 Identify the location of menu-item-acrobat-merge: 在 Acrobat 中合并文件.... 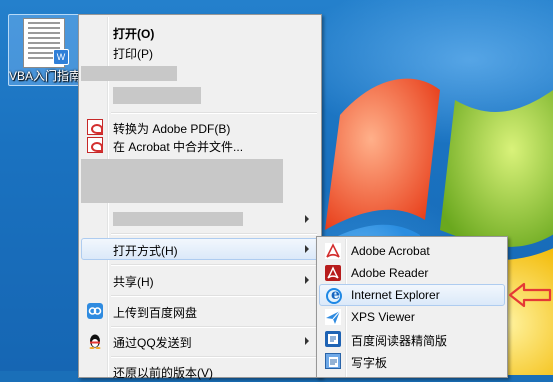
(200, 145).